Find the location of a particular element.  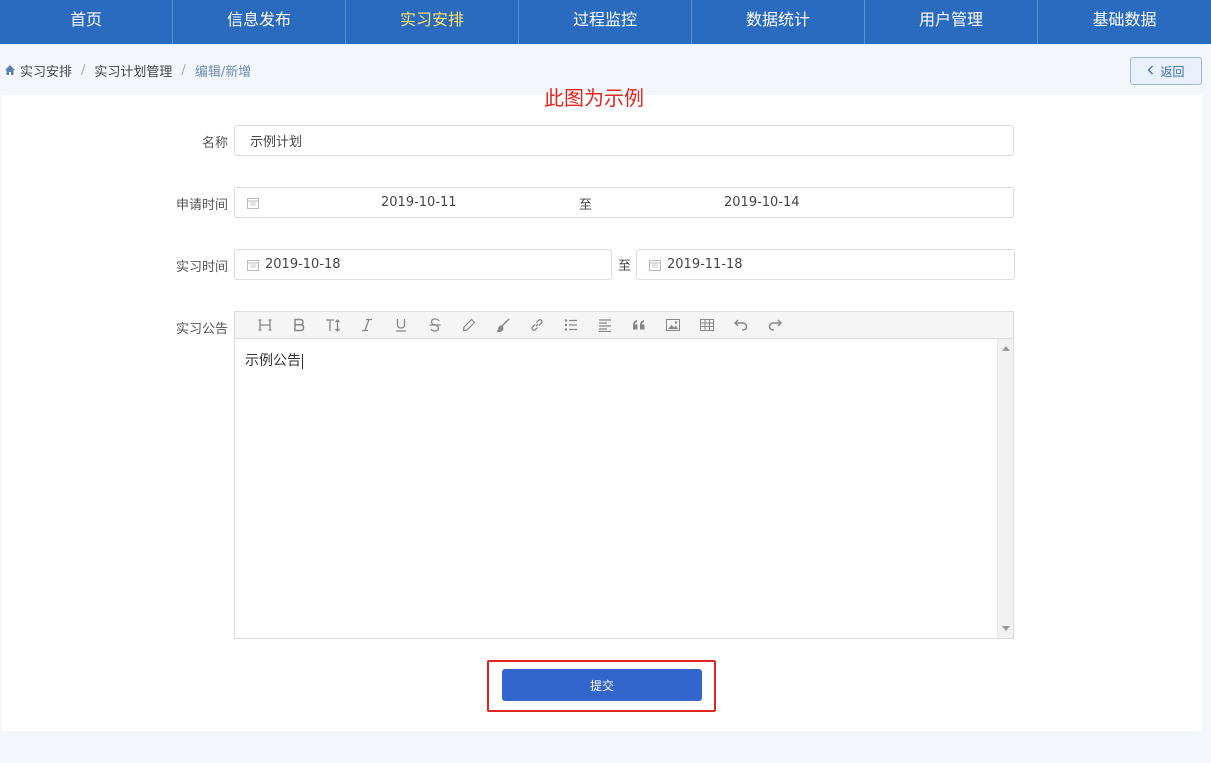

back-button: 返回 is located at coordinates (1166, 71).